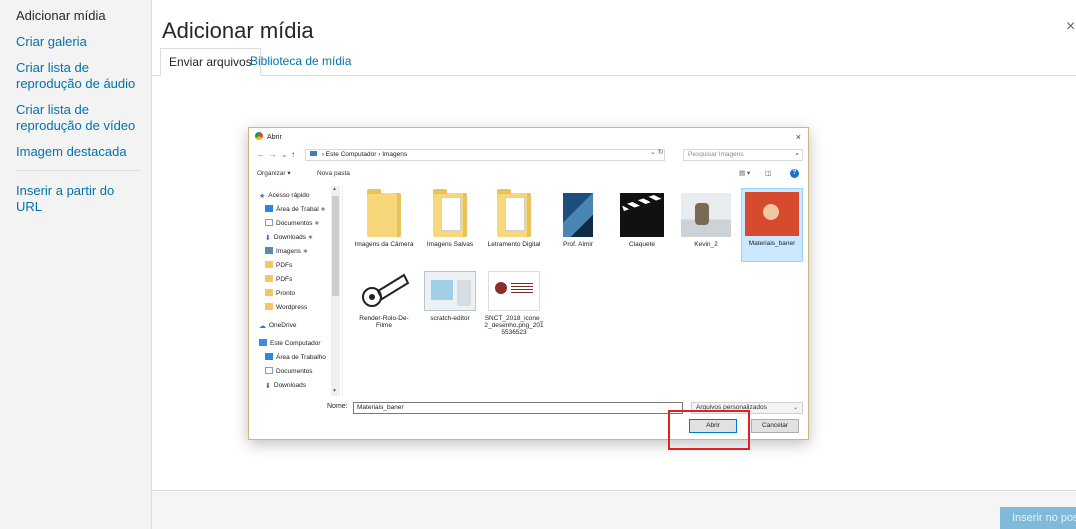 This screenshot has height=529, width=1076. What do you see at coordinates (529, 174) in the screenshot?
I see `dialog-toolbar: Organizar ▾ Nova pasta ▤ ▾ ◫ ?` at bounding box center [529, 174].